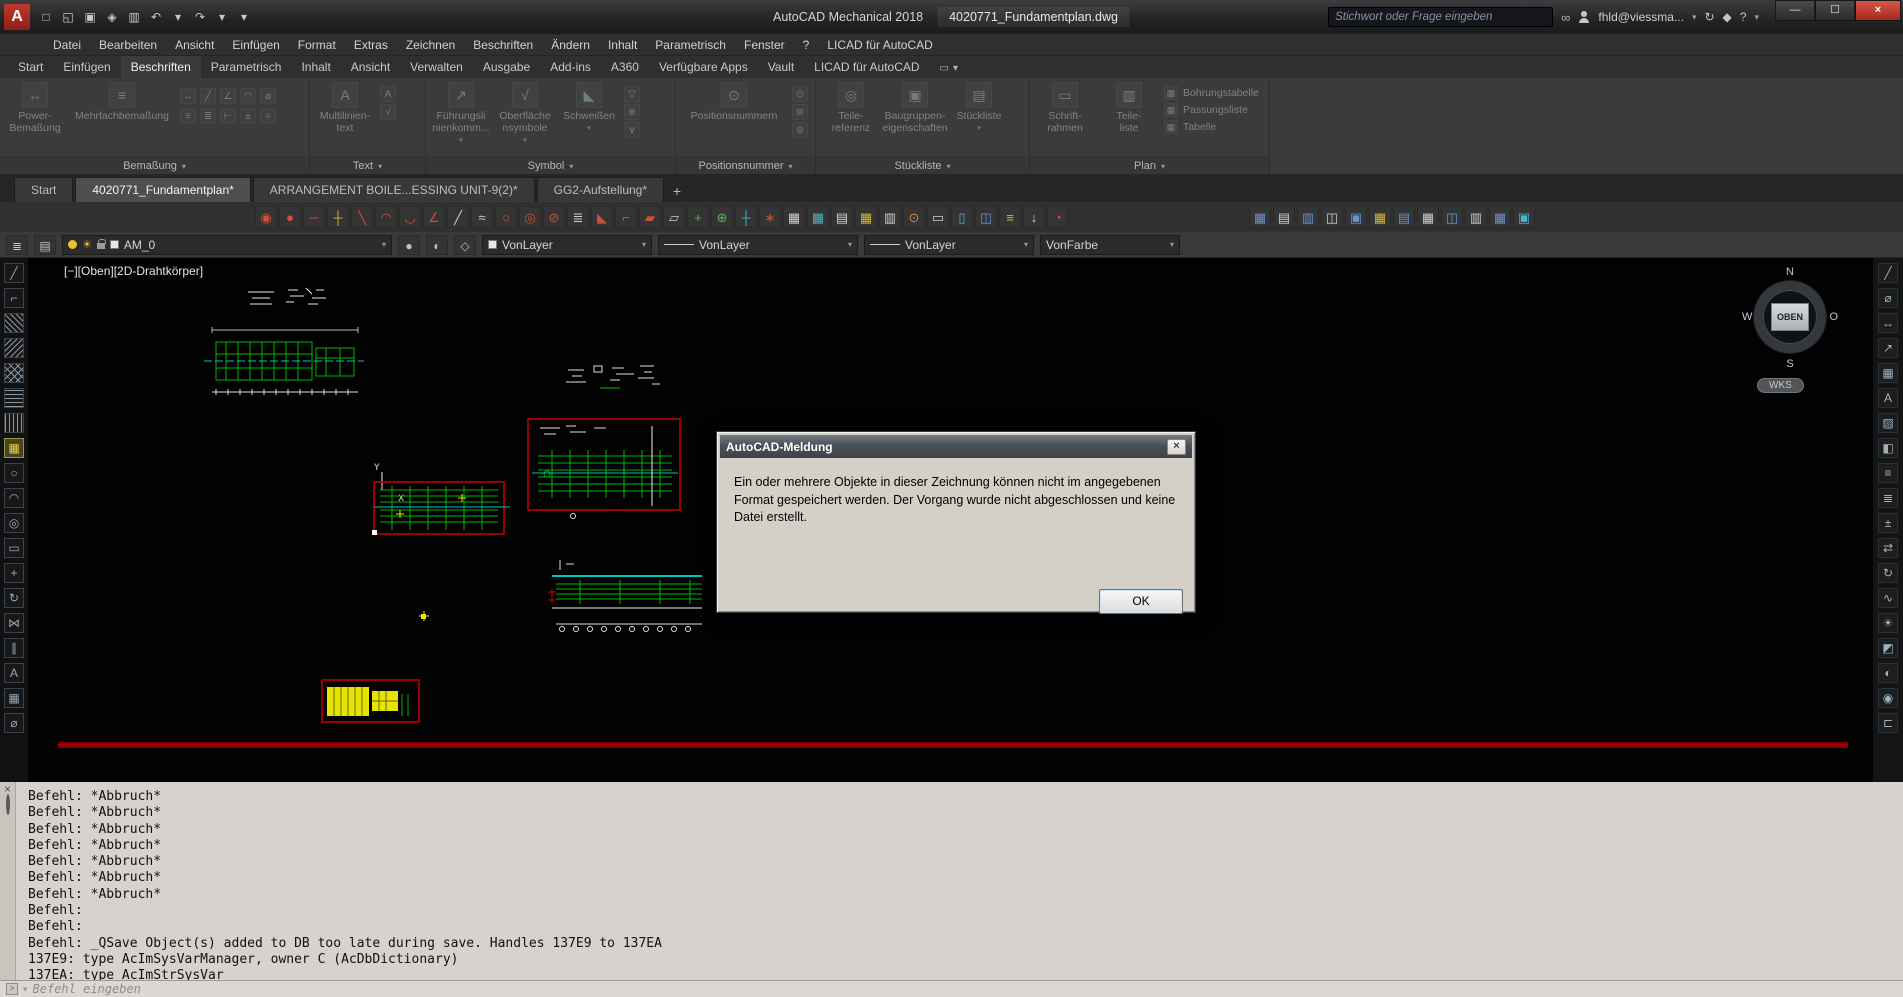 This screenshot has height=997, width=1903. Describe the element at coordinates (746, 217) in the screenshot. I see `snap-target-icon: ┼` at that location.